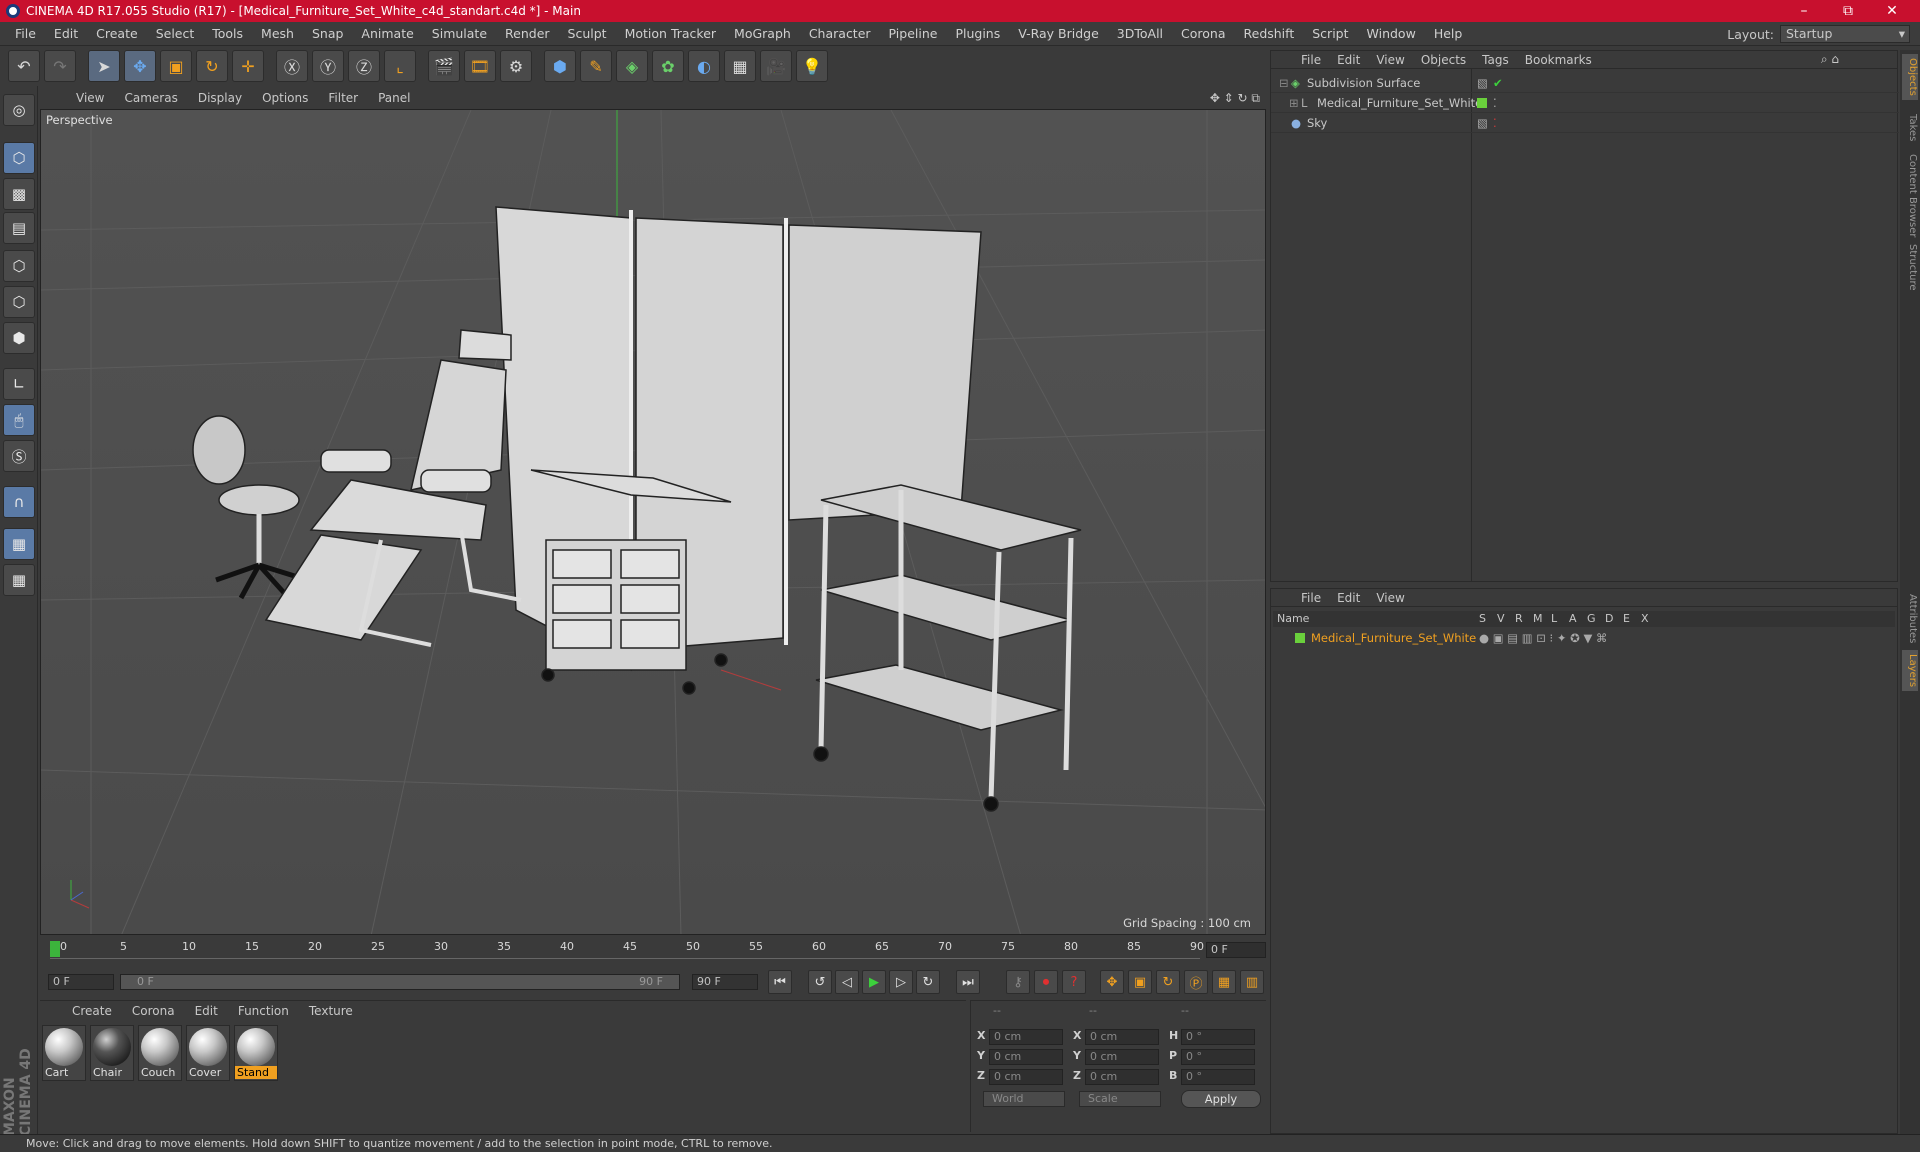 The width and height of the screenshot is (1920, 1152). I want to click on size-z-field: 0 cm, so click(1122, 1077).